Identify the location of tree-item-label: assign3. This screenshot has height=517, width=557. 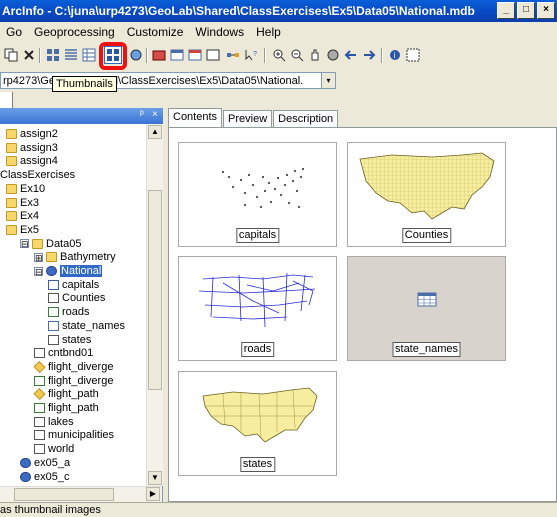
(39, 147).